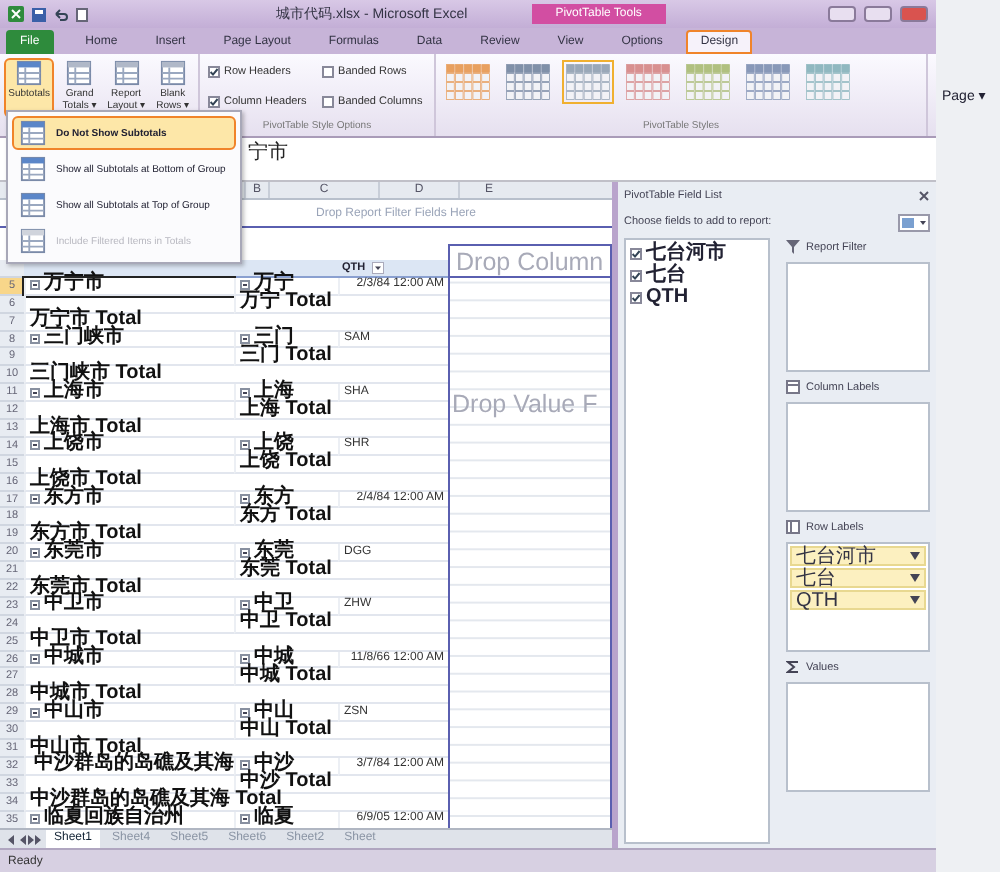 The height and width of the screenshot is (872, 1000). I want to click on minimize-button, so click(842, 14).